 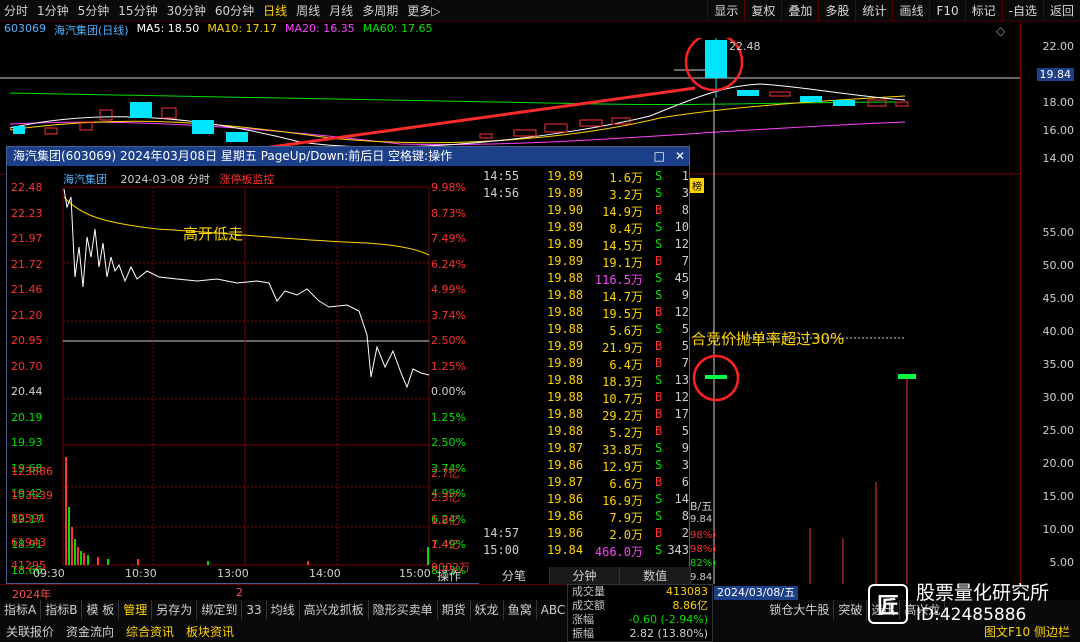 I want to click on info-row: 涨幅 -0.60 (-2.94%), so click(x=640, y=620).